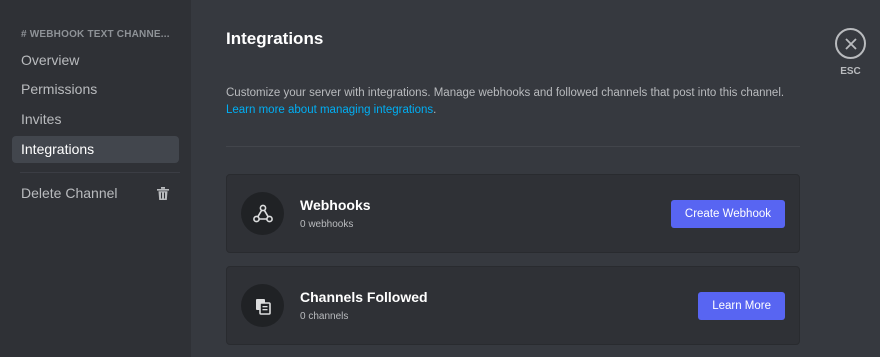  What do you see at coordinates (850, 71) in the screenshot?
I see `esc-label: ESC` at bounding box center [850, 71].